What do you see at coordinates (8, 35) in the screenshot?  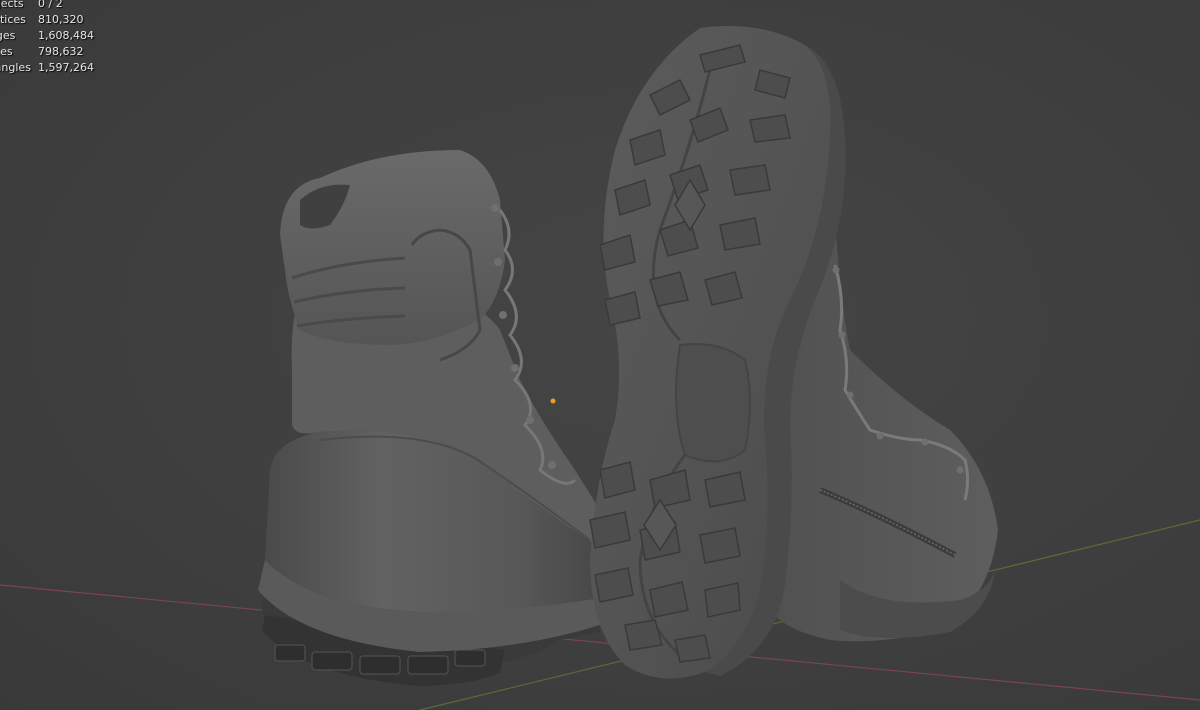 I see `stat-label: Edges` at bounding box center [8, 35].